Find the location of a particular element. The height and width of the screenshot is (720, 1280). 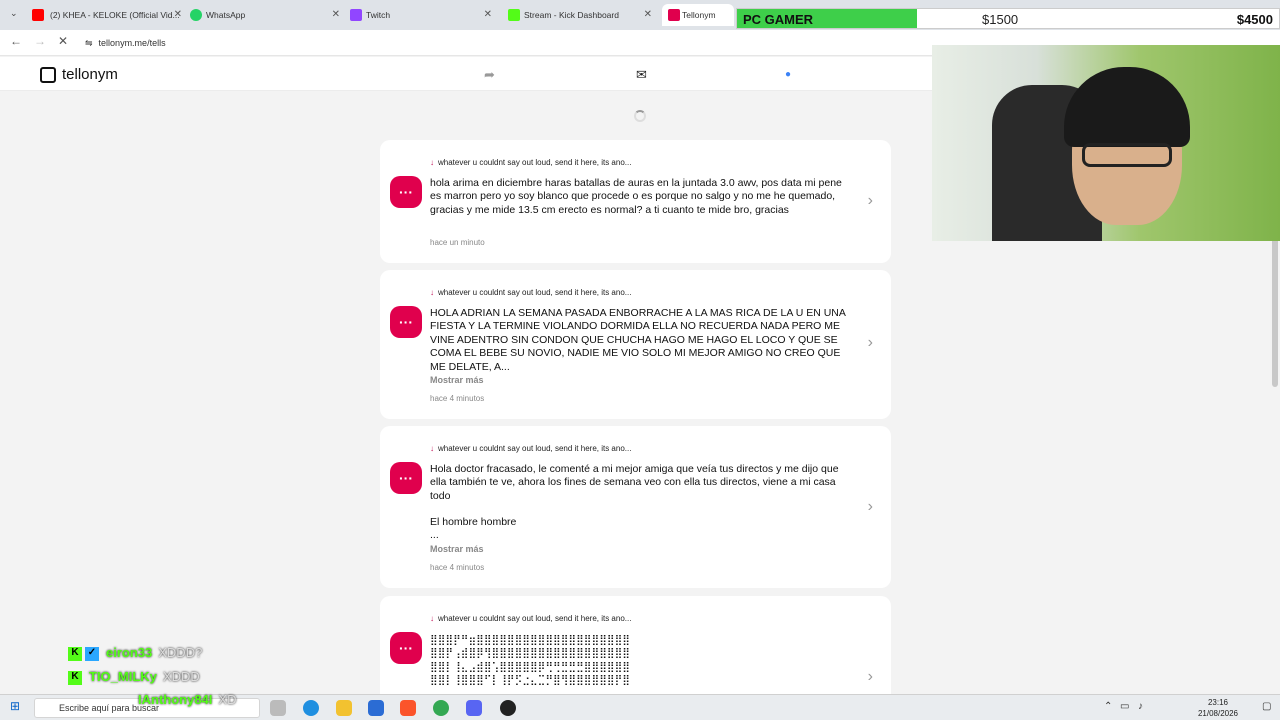

url-field: ⇋ tellonym.me/tells is located at coordinates (125, 43).